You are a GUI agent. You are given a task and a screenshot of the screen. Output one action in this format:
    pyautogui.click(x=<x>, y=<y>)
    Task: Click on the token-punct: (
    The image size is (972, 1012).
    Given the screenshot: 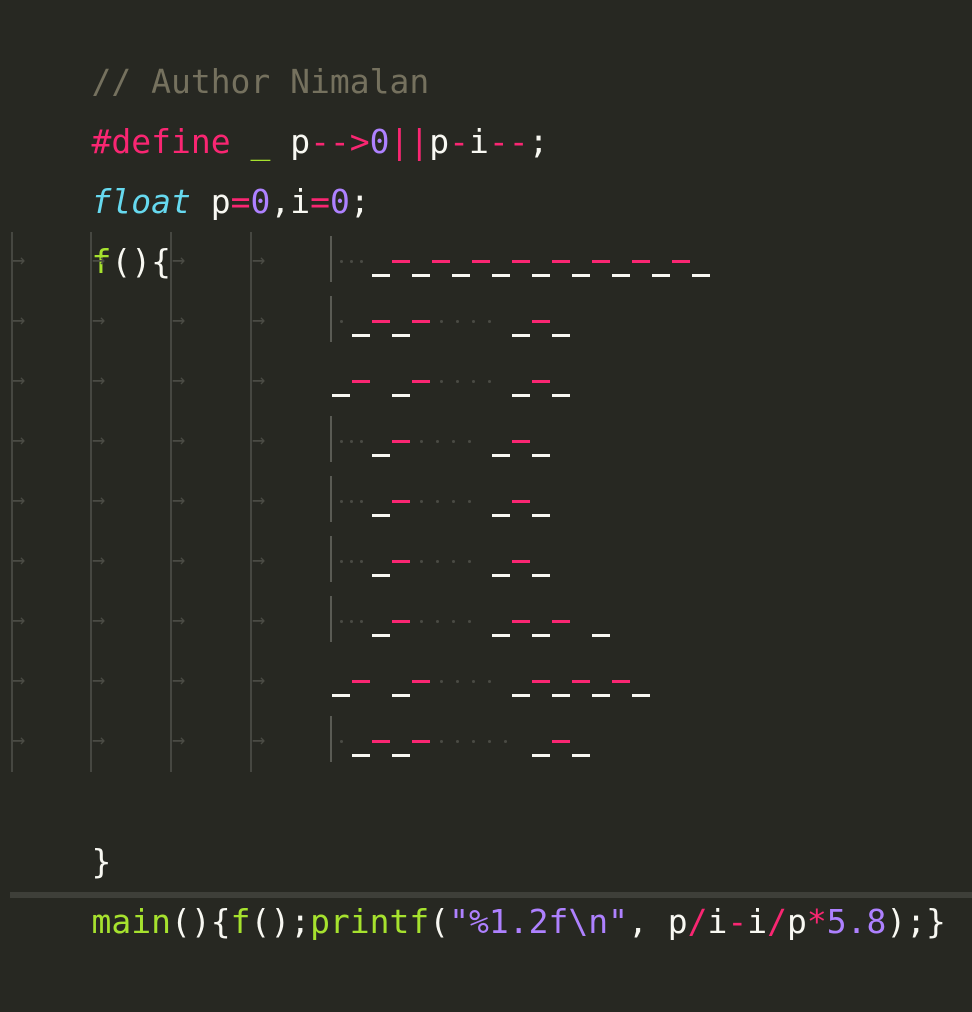 What is the action you would take?
    pyautogui.click(x=439, y=921)
    